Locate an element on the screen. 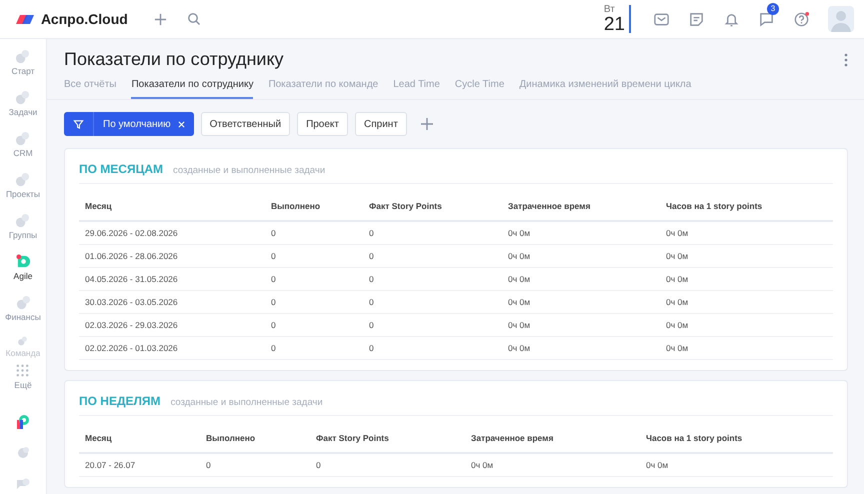  table-cell-text: 20.07 - 26.07 is located at coordinates (110, 465).